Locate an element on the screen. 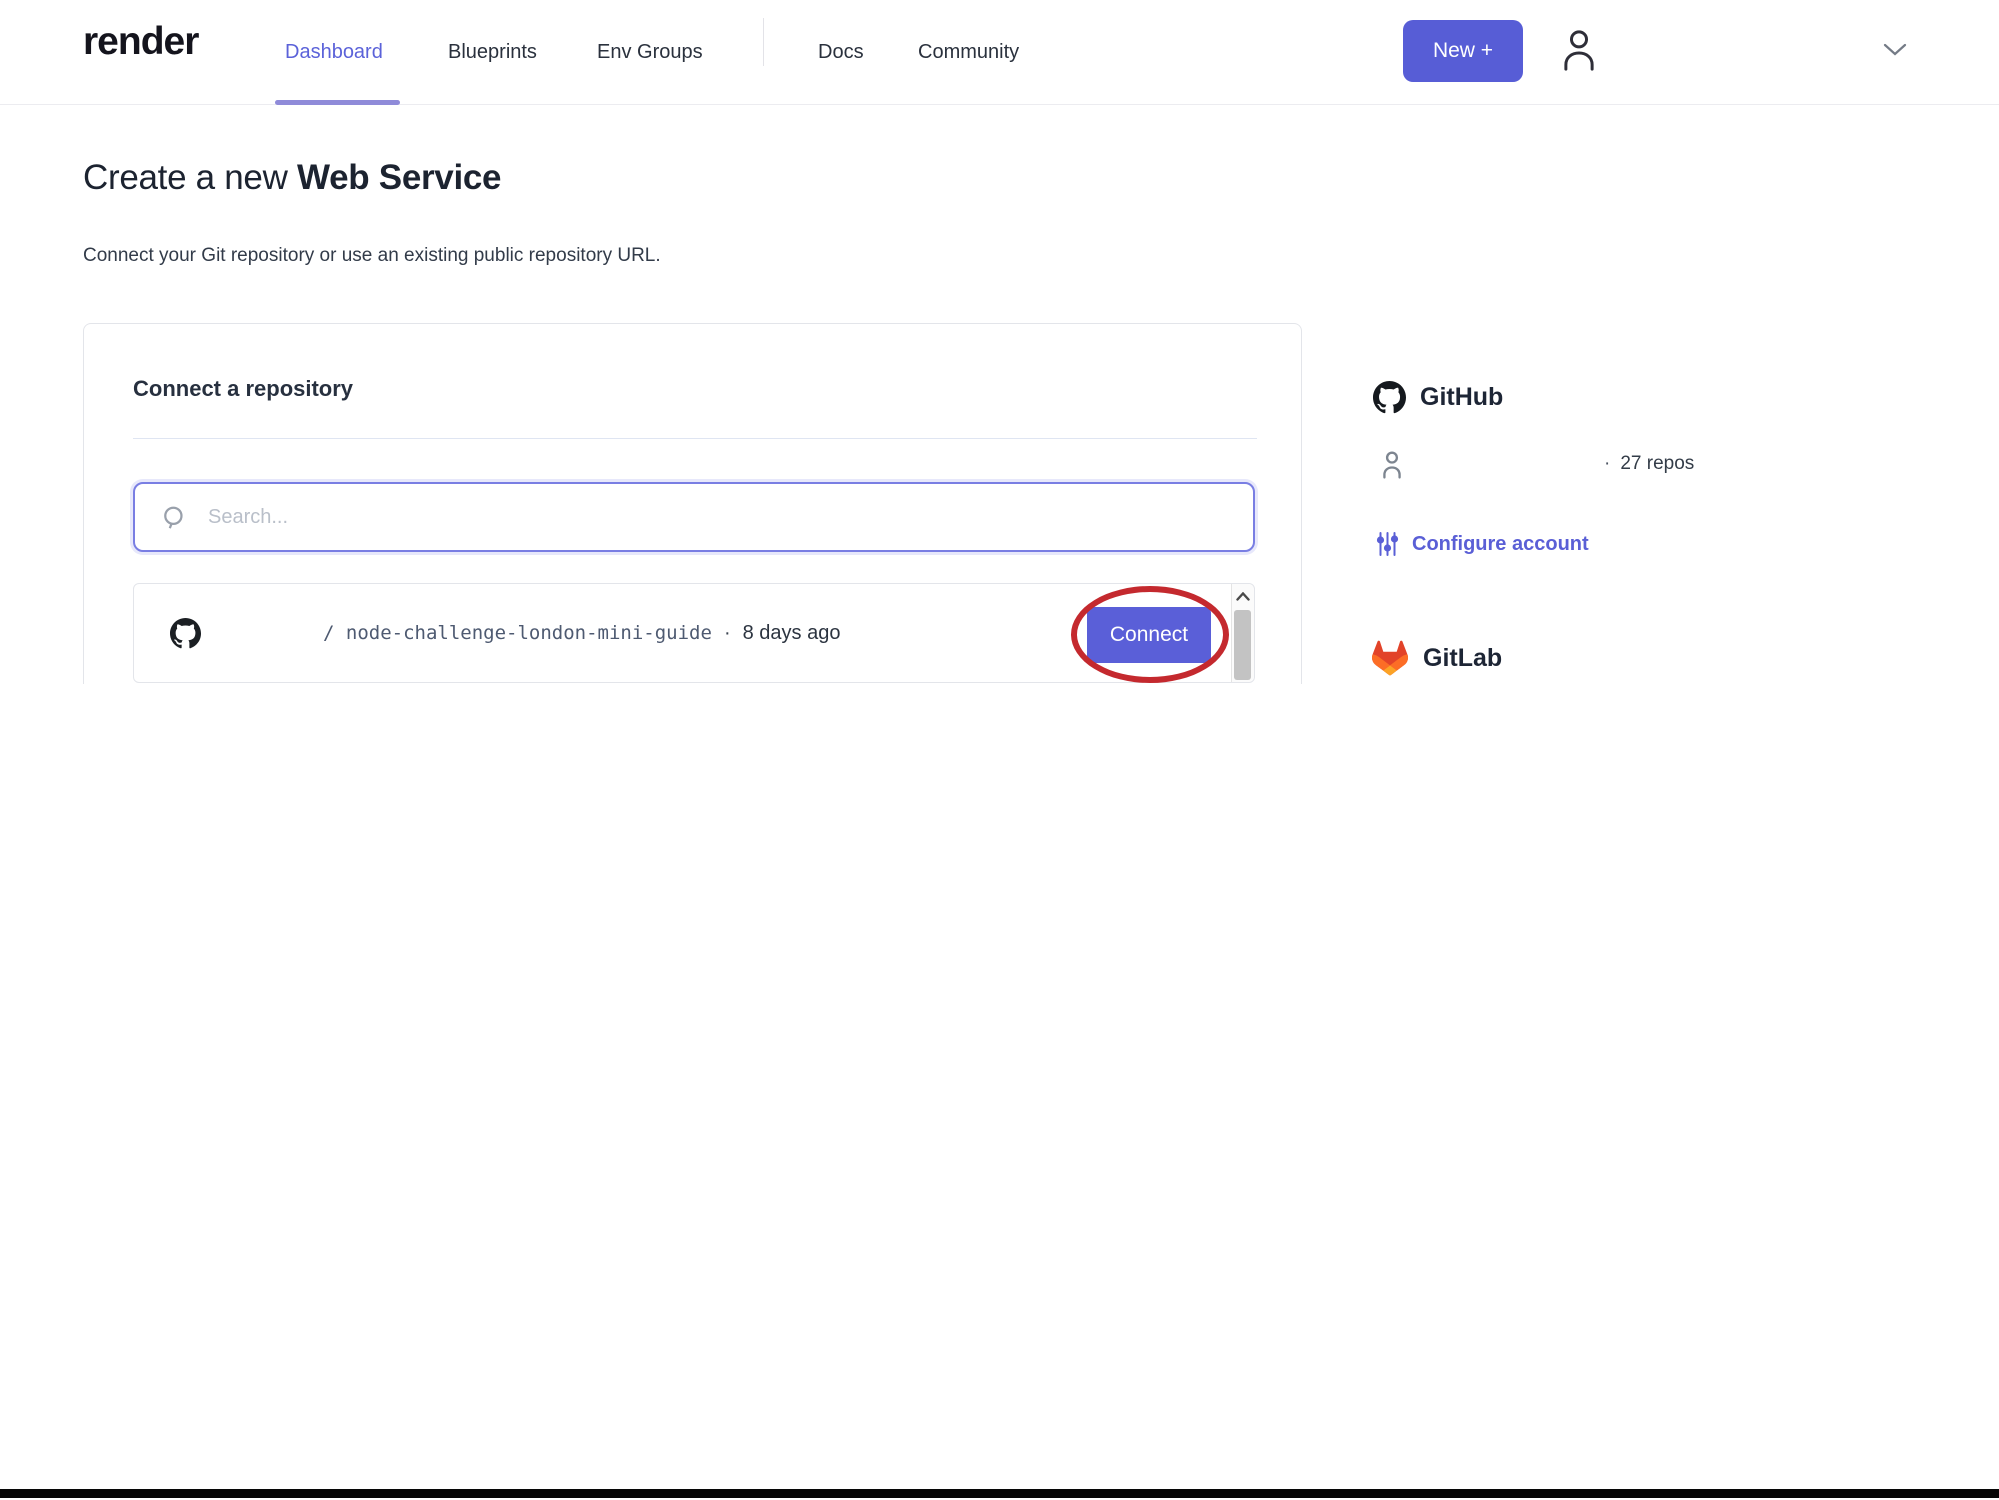 The height and width of the screenshot is (1500, 1999). card-title: Connect a repository is located at coordinates (243, 388).